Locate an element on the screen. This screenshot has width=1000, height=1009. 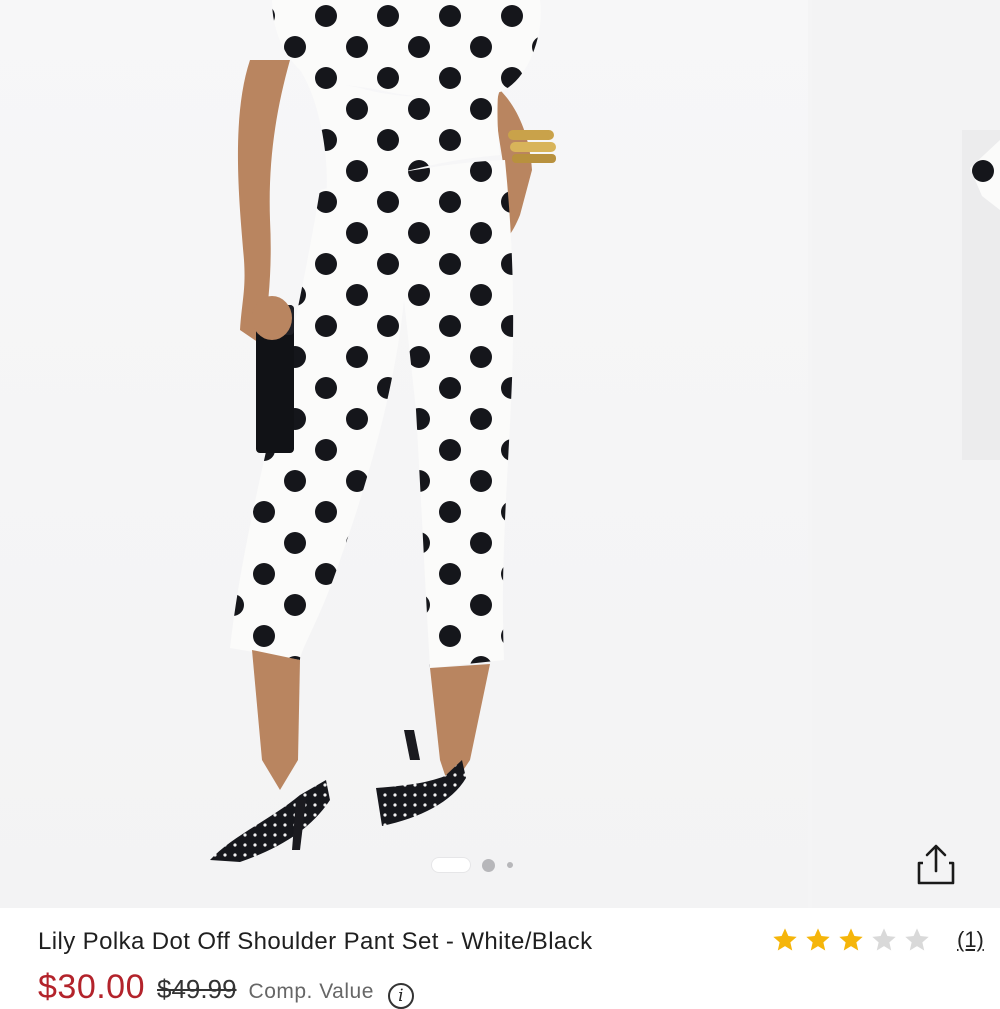
next-photo-preview is located at coordinates (981, 295).